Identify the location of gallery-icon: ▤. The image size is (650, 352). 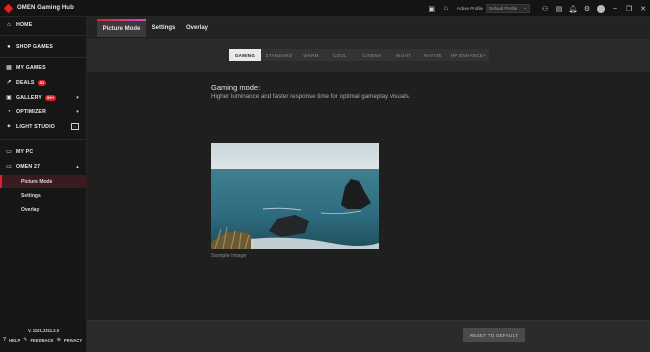
(559, 8).